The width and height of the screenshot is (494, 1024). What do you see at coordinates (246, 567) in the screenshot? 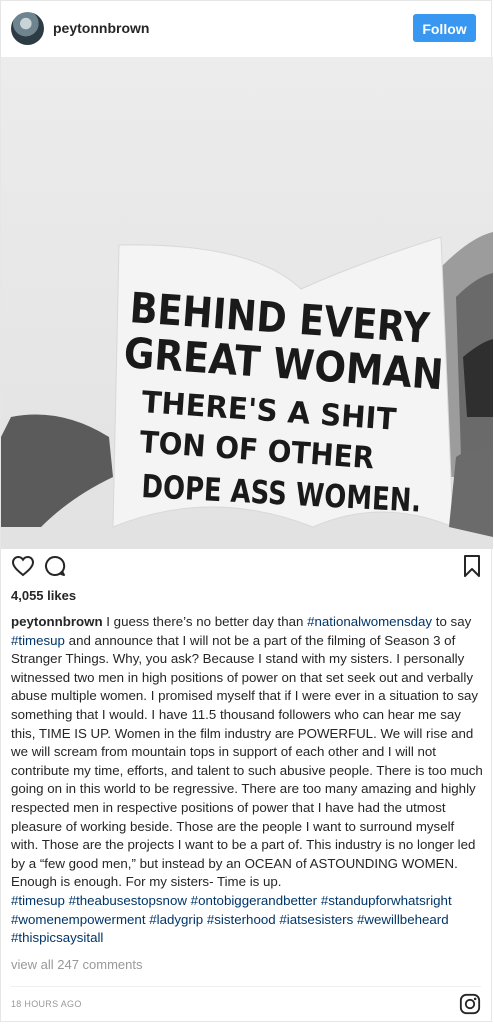
I see `action-bar` at bounding box center [246, 567].